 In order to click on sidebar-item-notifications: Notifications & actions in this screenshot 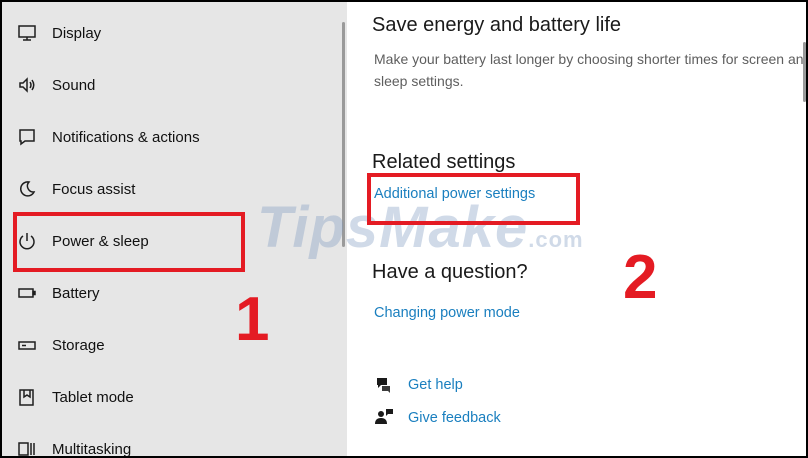, I will do `click(167, 137)`.